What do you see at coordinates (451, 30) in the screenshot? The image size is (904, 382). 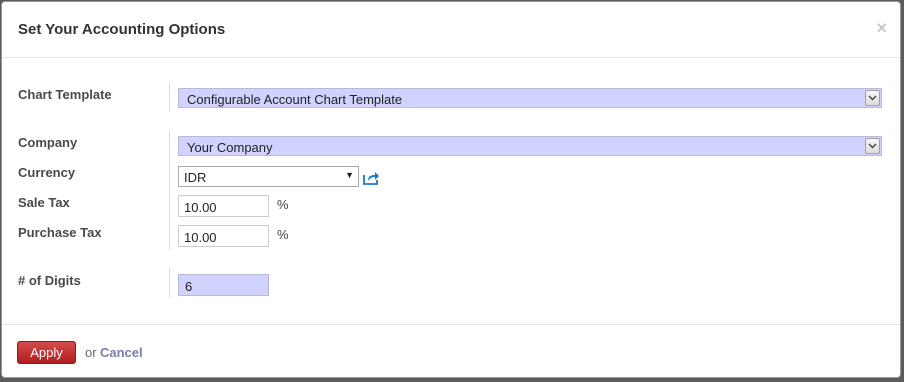 I see `dialog-header: Set Your Accounting Options ×` at bounding box center [451, 30].